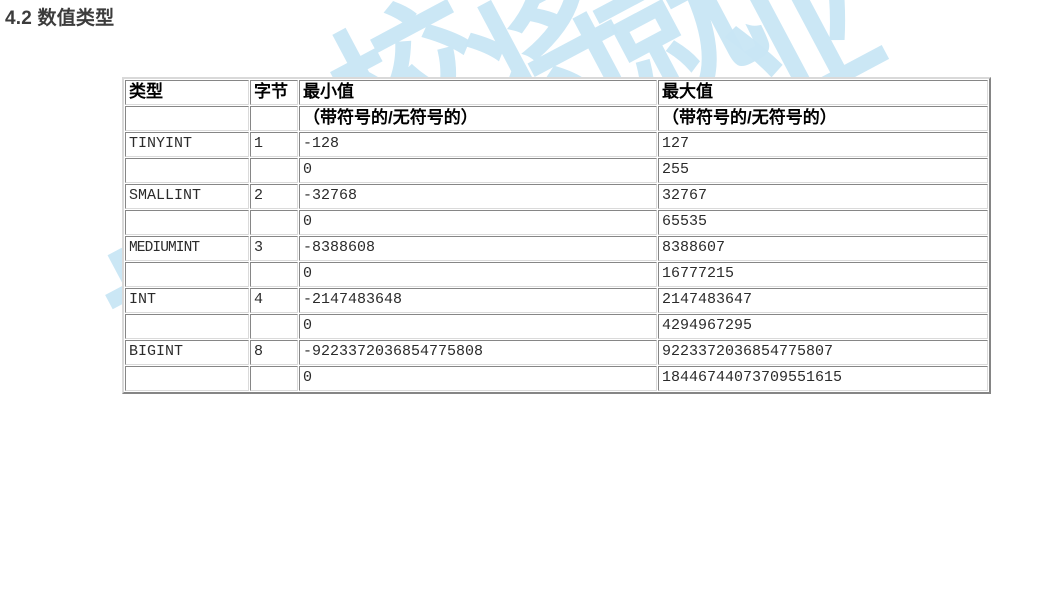 The height and width of the screenshot is (595, 1040). I want to click on cell-text: 3, so click(259, 247).